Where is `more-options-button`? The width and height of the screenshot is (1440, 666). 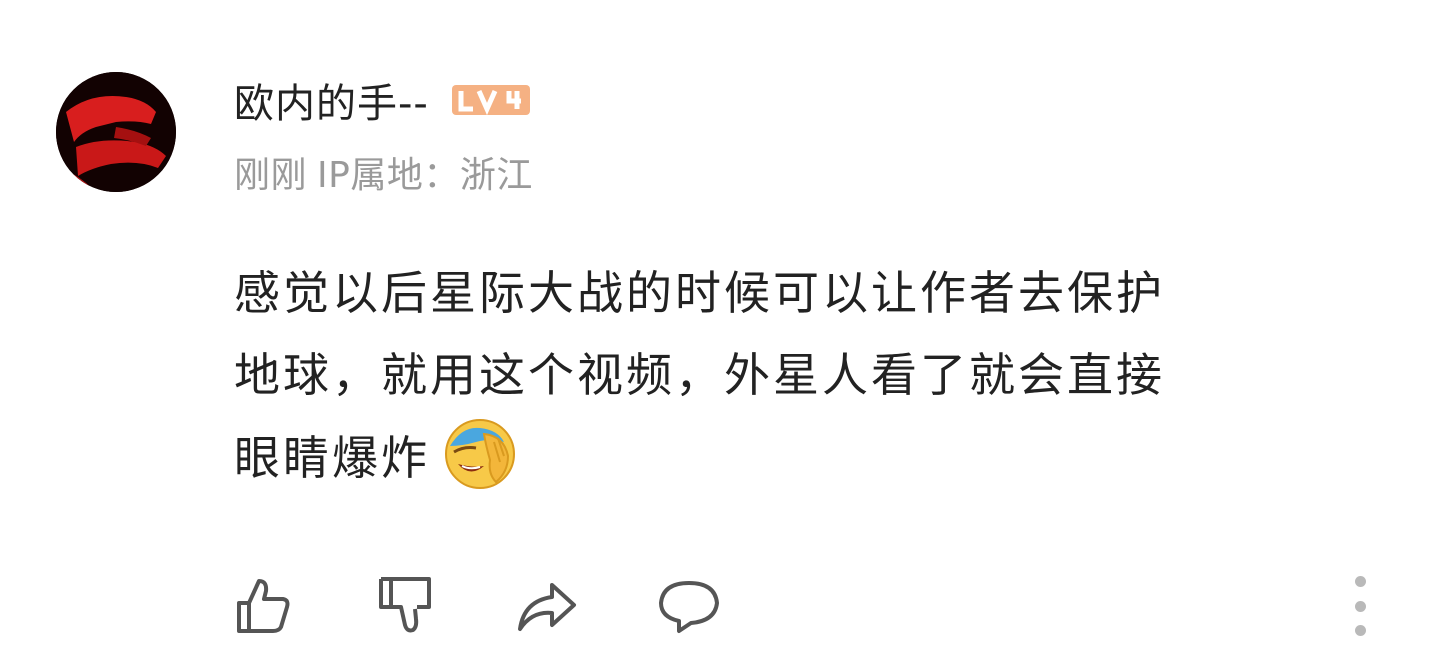
more-options-button is located at coordinates (1360, 606).